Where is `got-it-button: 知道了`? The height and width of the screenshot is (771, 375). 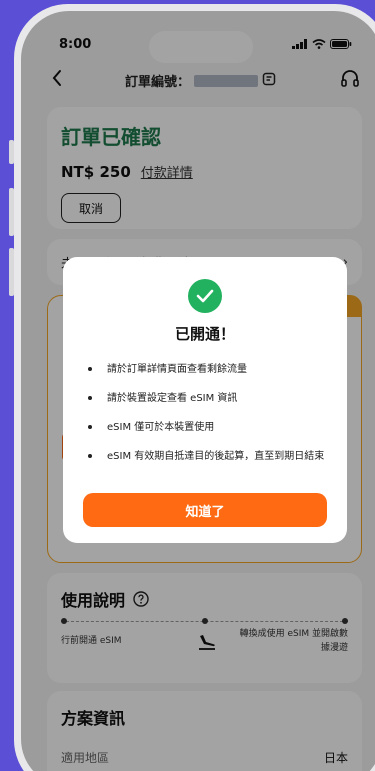
got-it-button: 知道了 is located at coordinates (205, 510).